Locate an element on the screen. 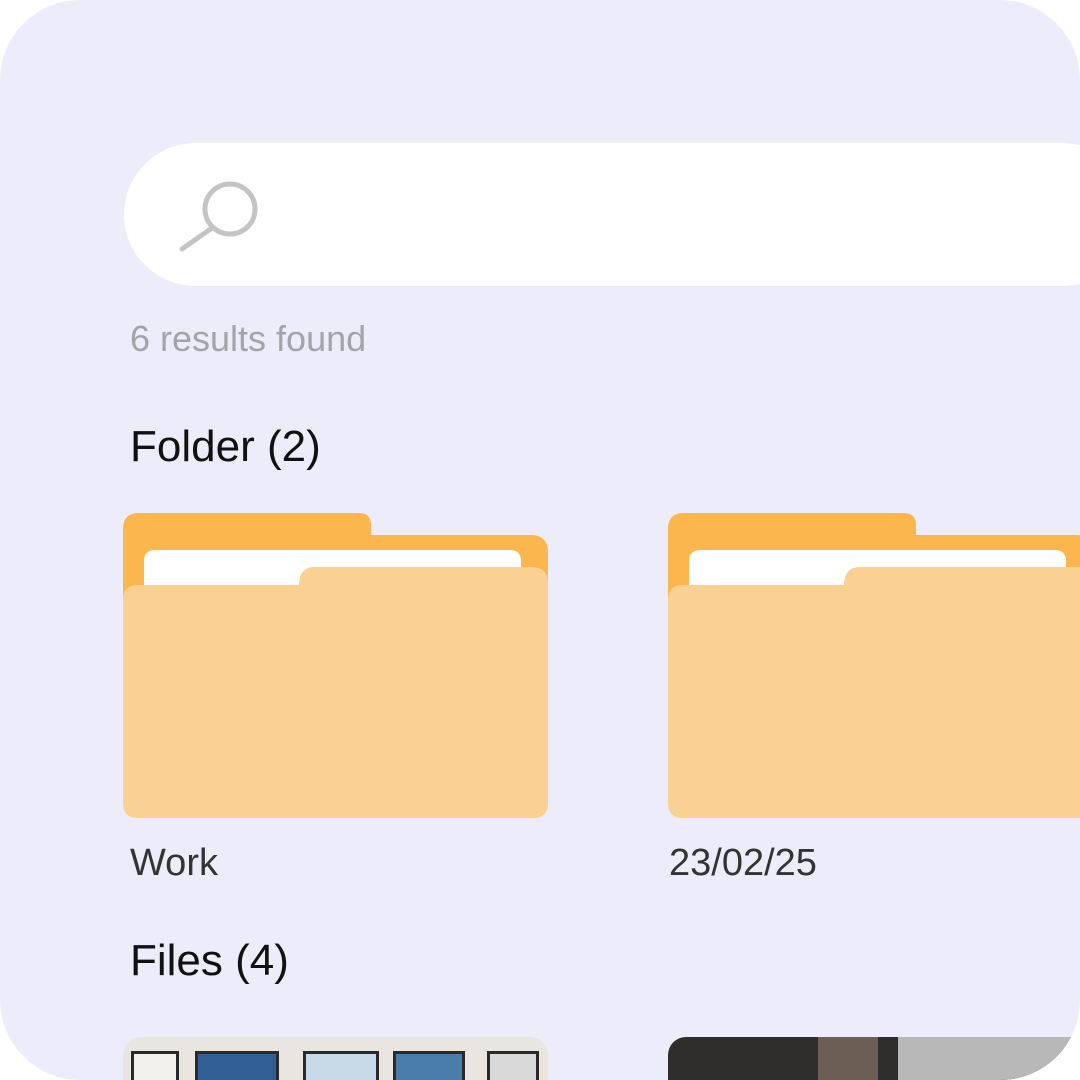 Image resolution: width=1080 pixels, height=1080 pixels. folder-label: 23/02/25 is located at coordinates (743, 863).